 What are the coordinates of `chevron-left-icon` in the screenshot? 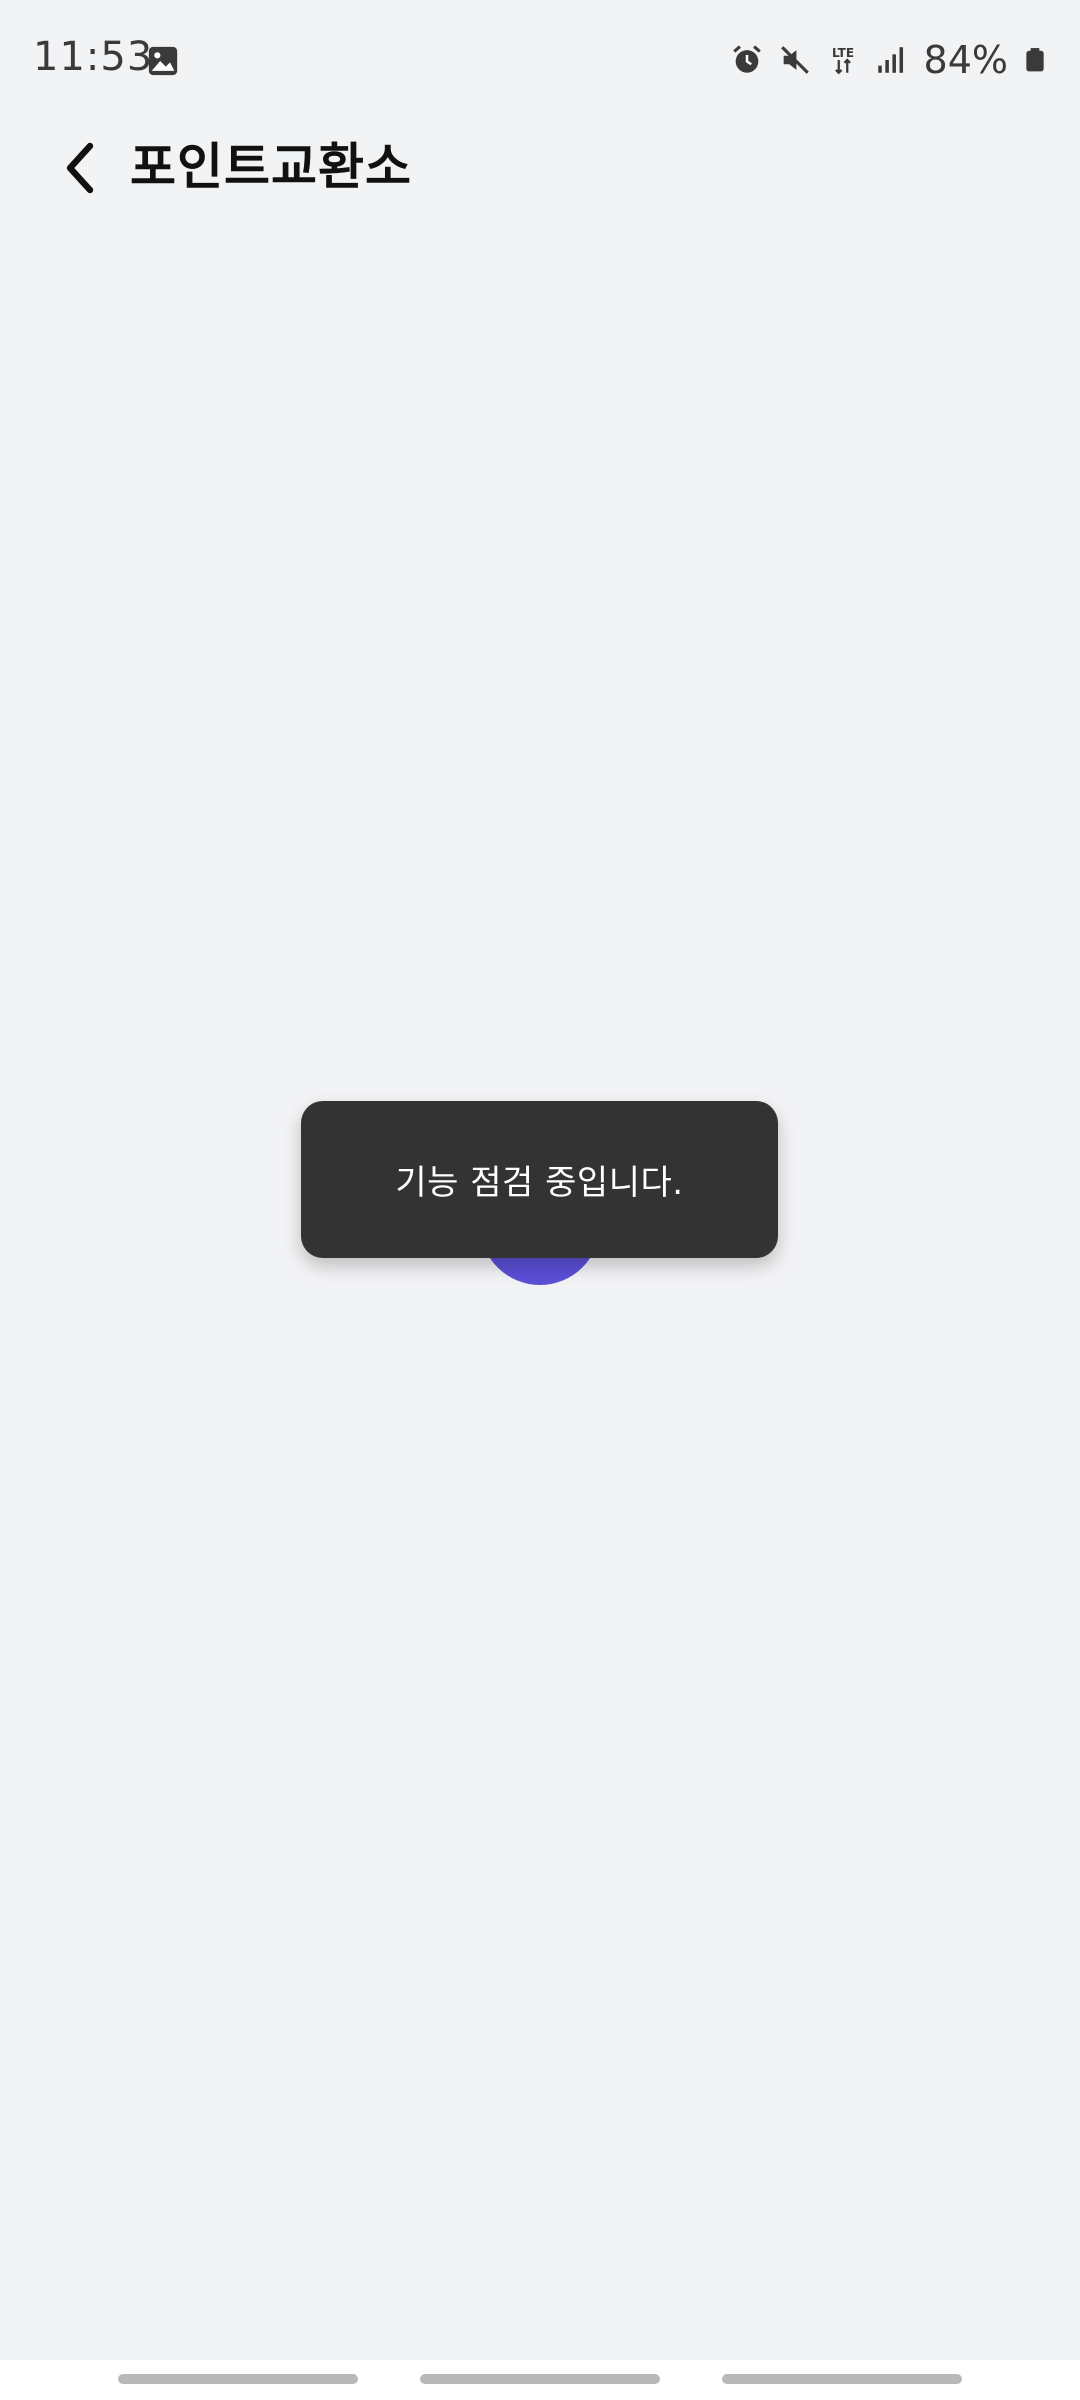 It's located at (80, 168).